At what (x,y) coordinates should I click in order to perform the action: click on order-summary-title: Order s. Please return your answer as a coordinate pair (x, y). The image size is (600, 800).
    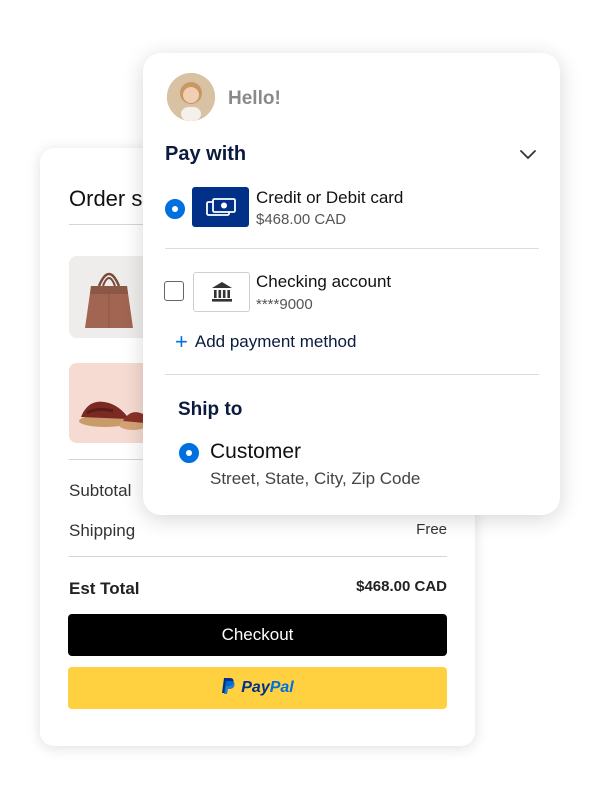
    Looking at the image, I should click on (106, 198).